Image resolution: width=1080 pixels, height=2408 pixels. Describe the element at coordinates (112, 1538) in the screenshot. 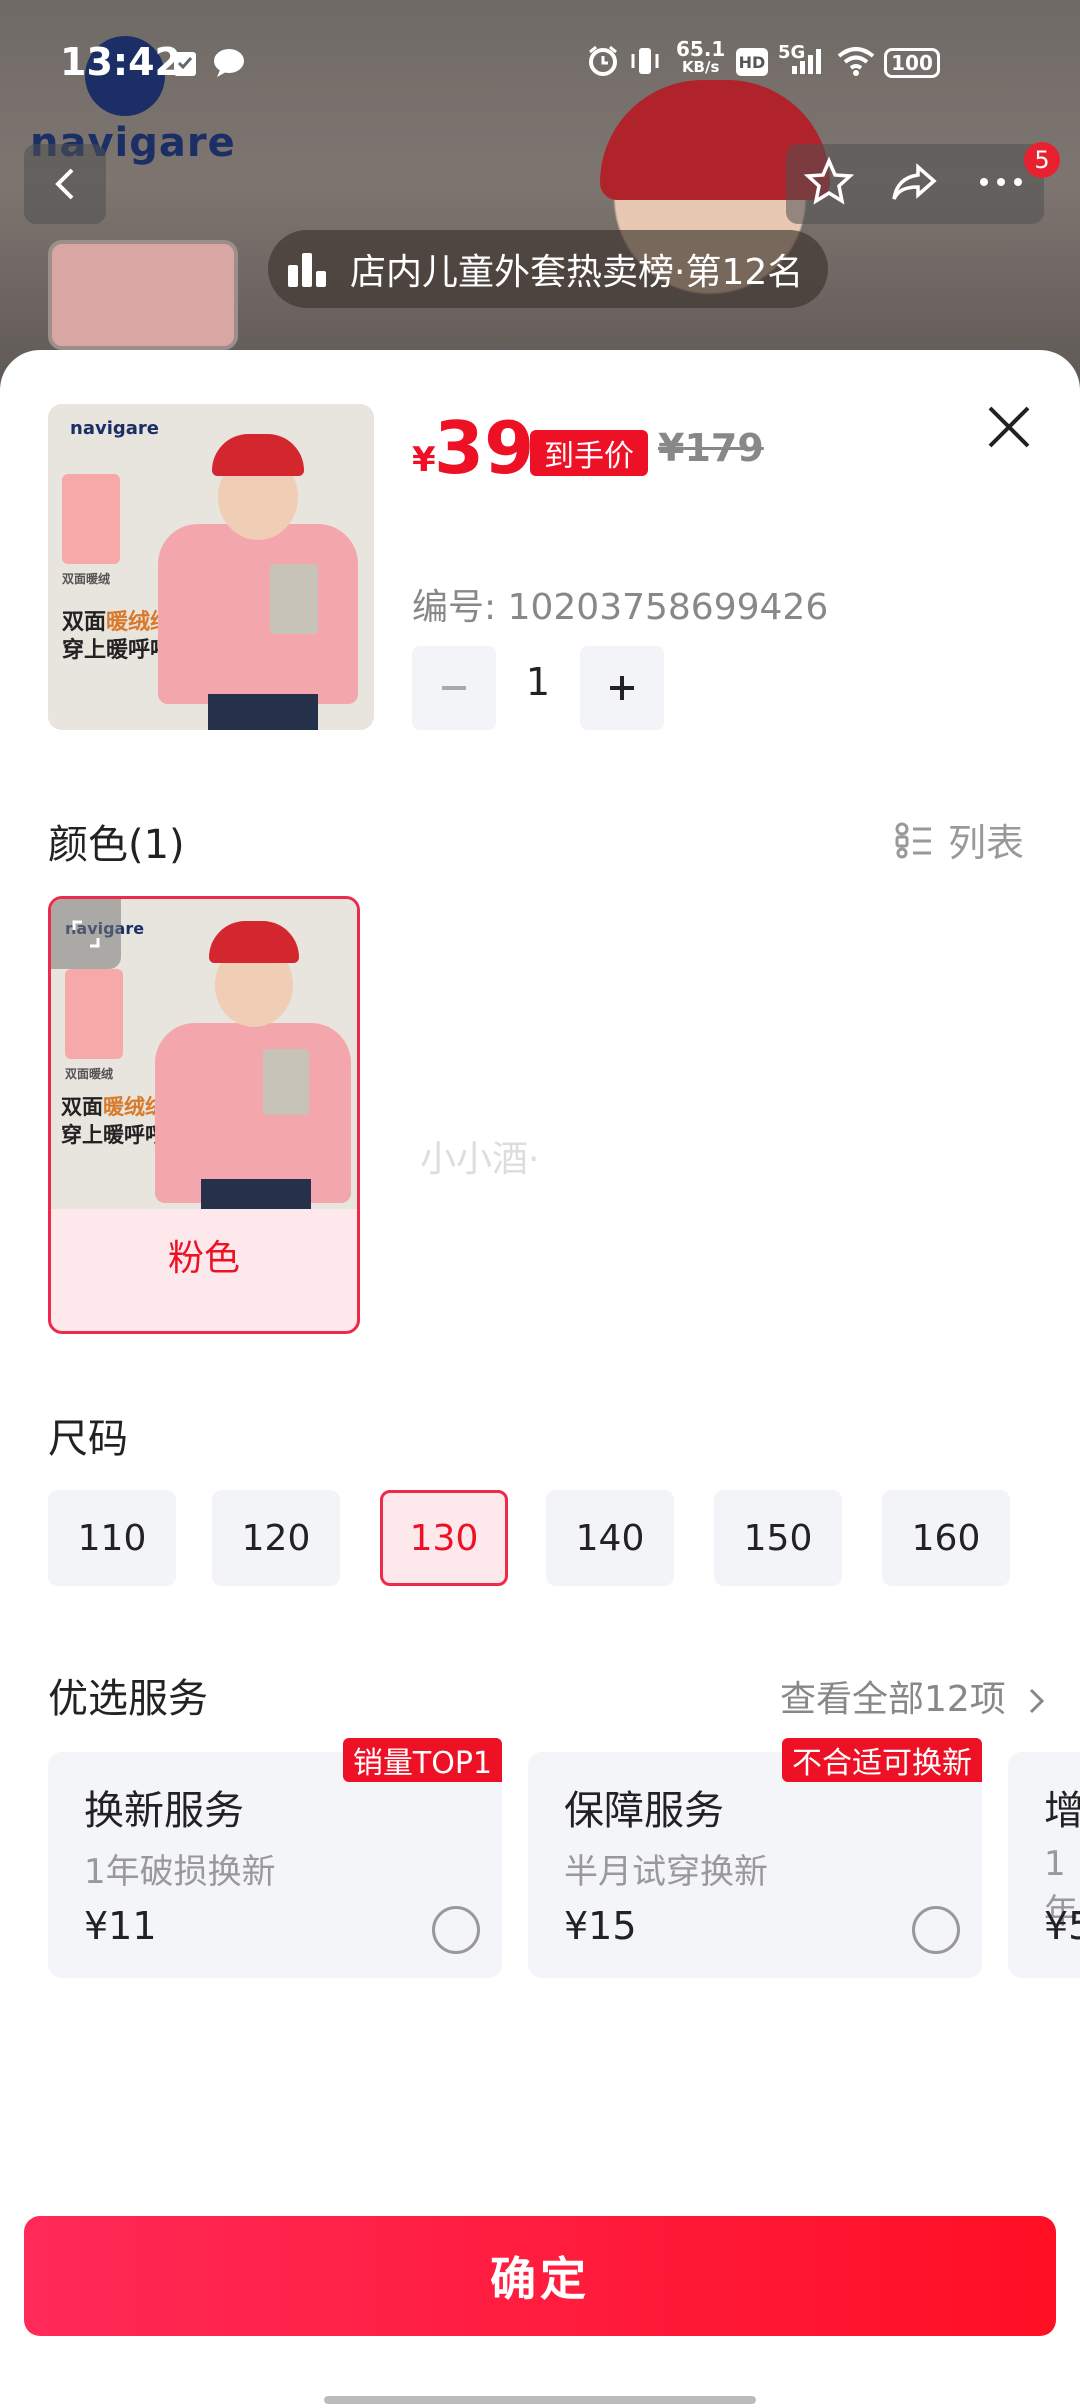

I see `size-option-110: 110` at that location.